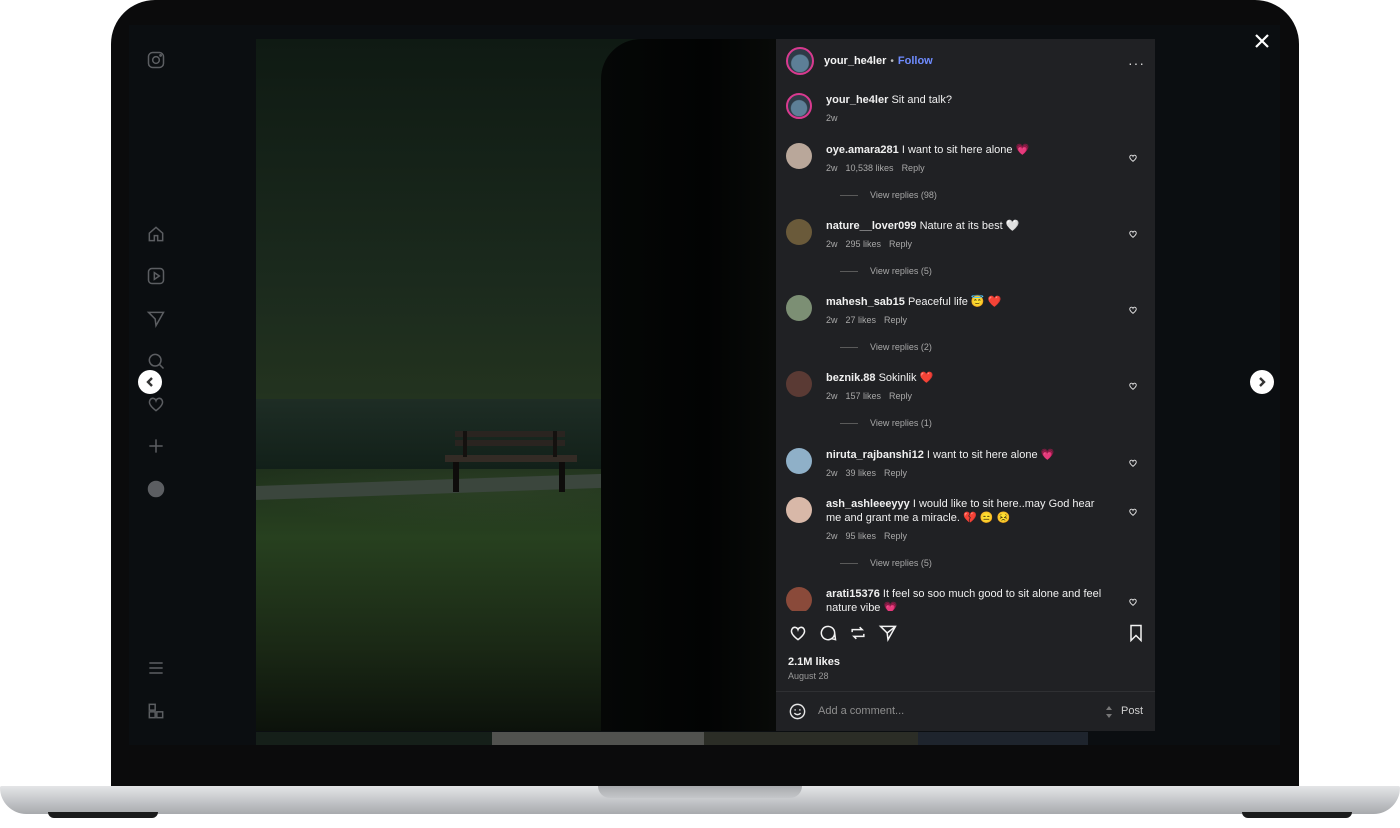  I want to click on more-options-icon: ···, so click(1136, 63).